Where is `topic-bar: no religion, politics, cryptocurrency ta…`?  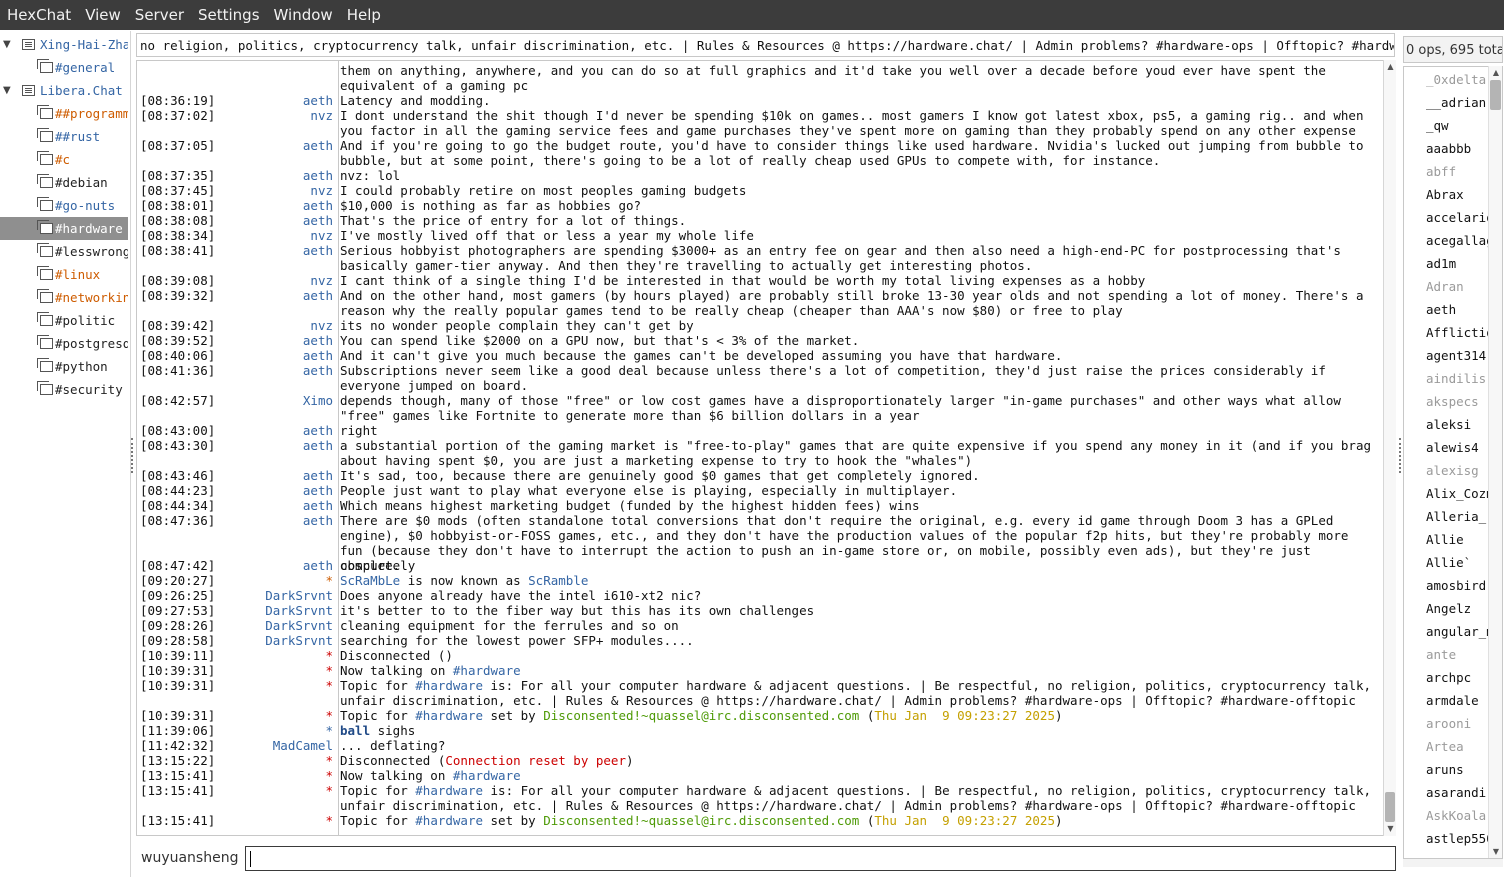 topic-bar: no religion, politics, cryptocurrency ta… is located at coordinates (765, 45).